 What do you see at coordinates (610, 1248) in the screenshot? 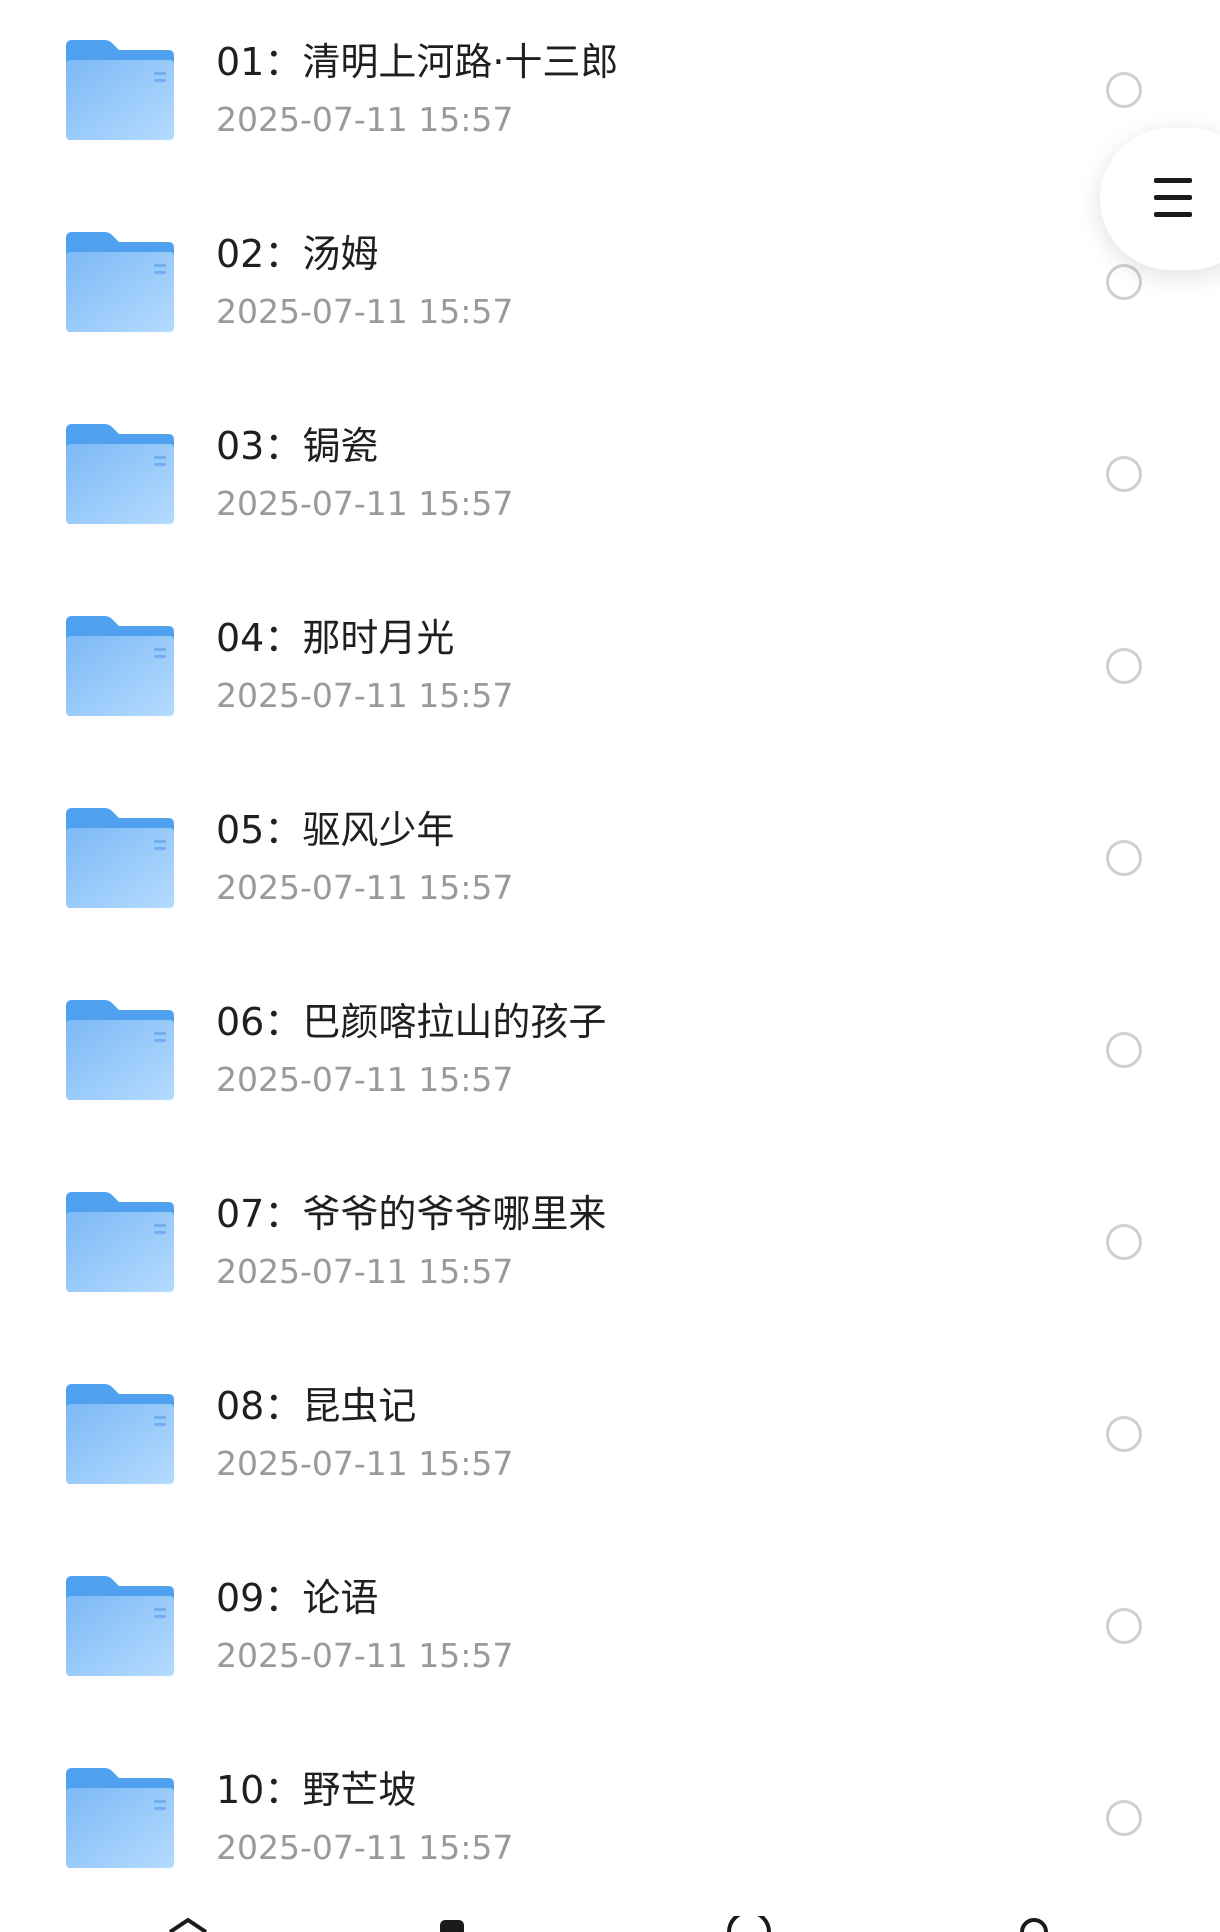
I see `file-row-07: 07：爷爷的爷爷哪里来 2025-07-11 15:57` at bounding box center [610, 1248].